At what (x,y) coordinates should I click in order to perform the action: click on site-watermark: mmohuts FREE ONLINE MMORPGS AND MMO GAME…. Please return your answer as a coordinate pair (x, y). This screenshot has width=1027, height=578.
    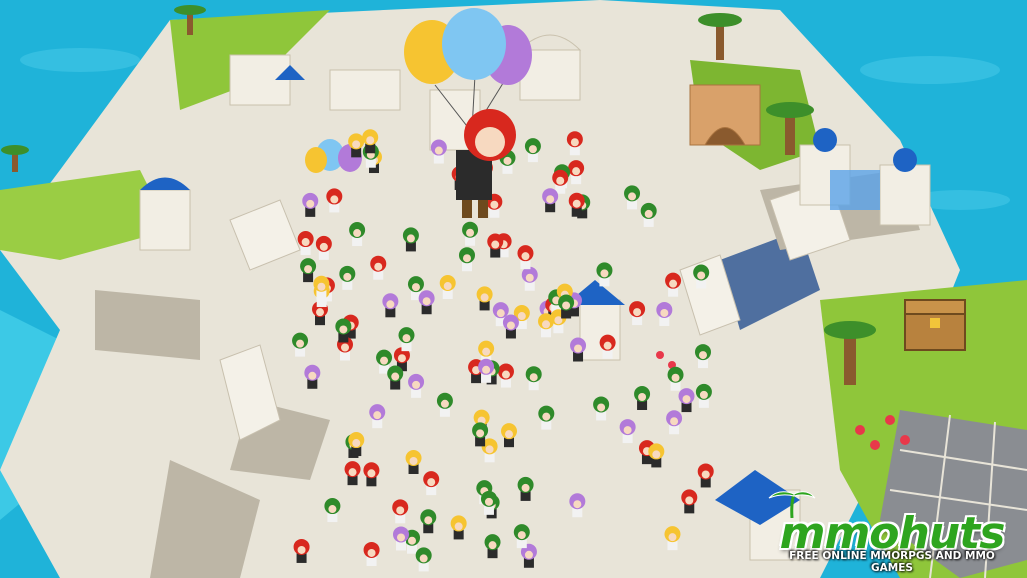
    Looking at the image, I should click on (892, 531).